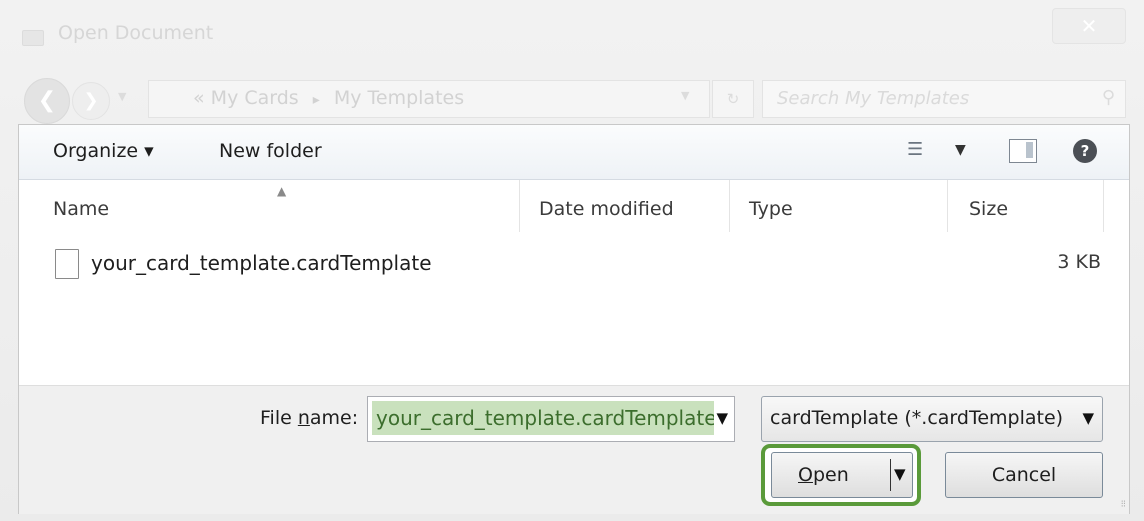 This screenshot has height=521, width=1144. What do you see at coordinates (103, 151) in the screenshot?
I see `organize-menu-button: Organize ▾` at bounding box center [103, 151].